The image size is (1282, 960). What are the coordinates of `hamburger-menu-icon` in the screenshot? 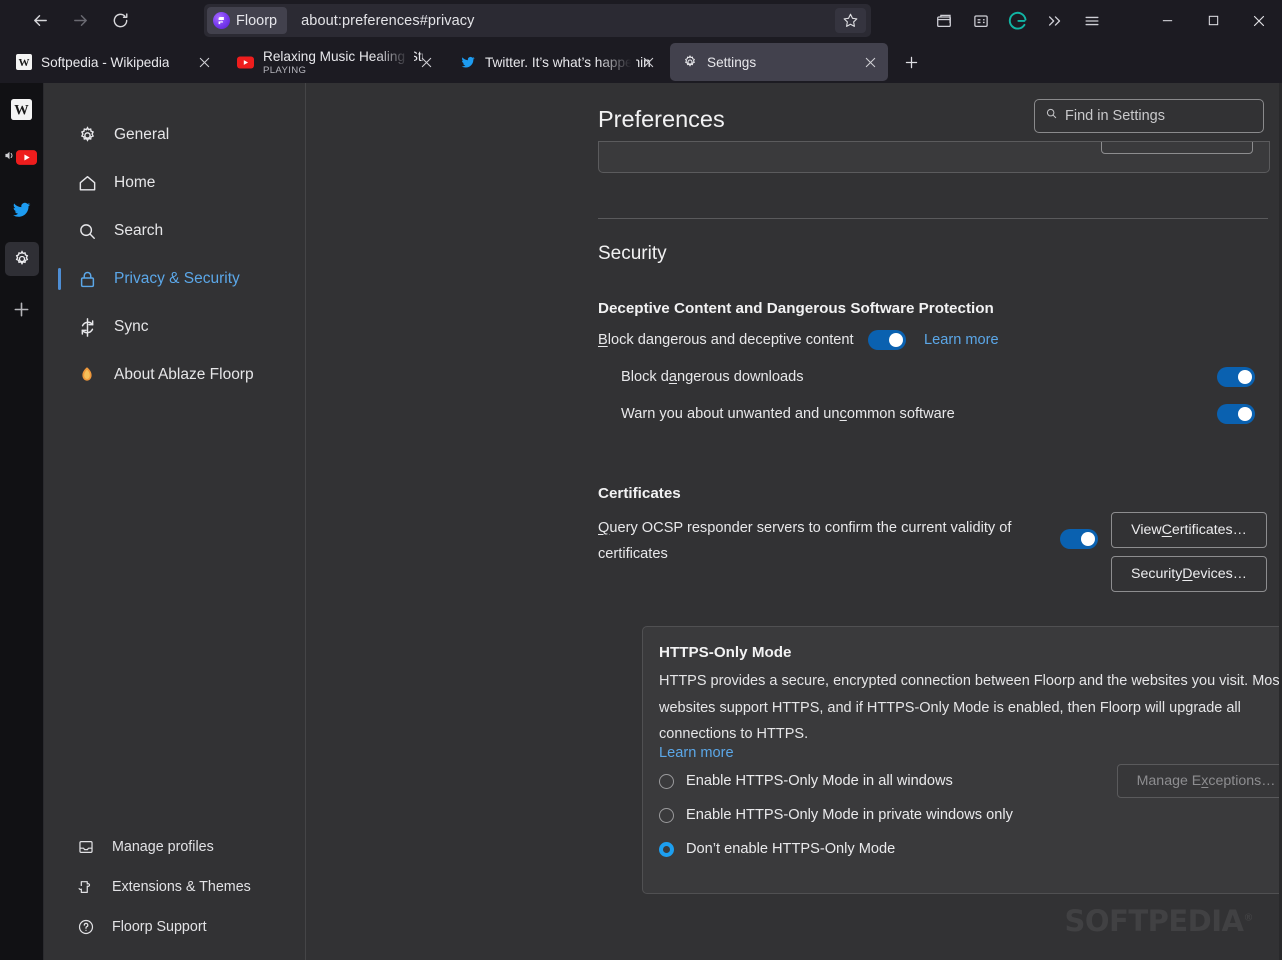 It's located at (1091, 21).